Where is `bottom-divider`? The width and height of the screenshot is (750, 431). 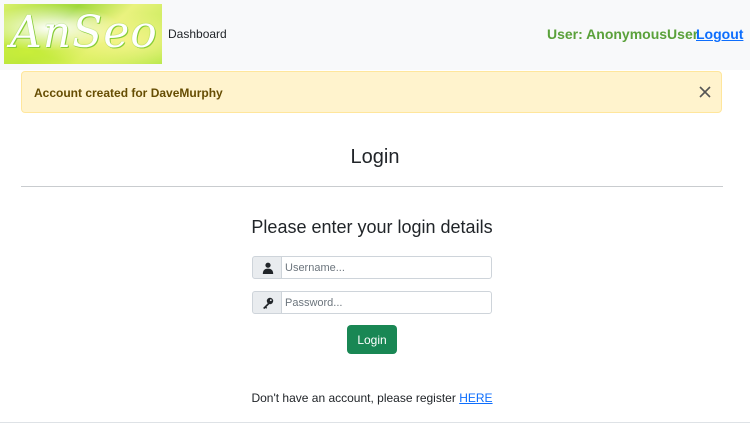 bottom-divider is located at coordinates (375, 422).